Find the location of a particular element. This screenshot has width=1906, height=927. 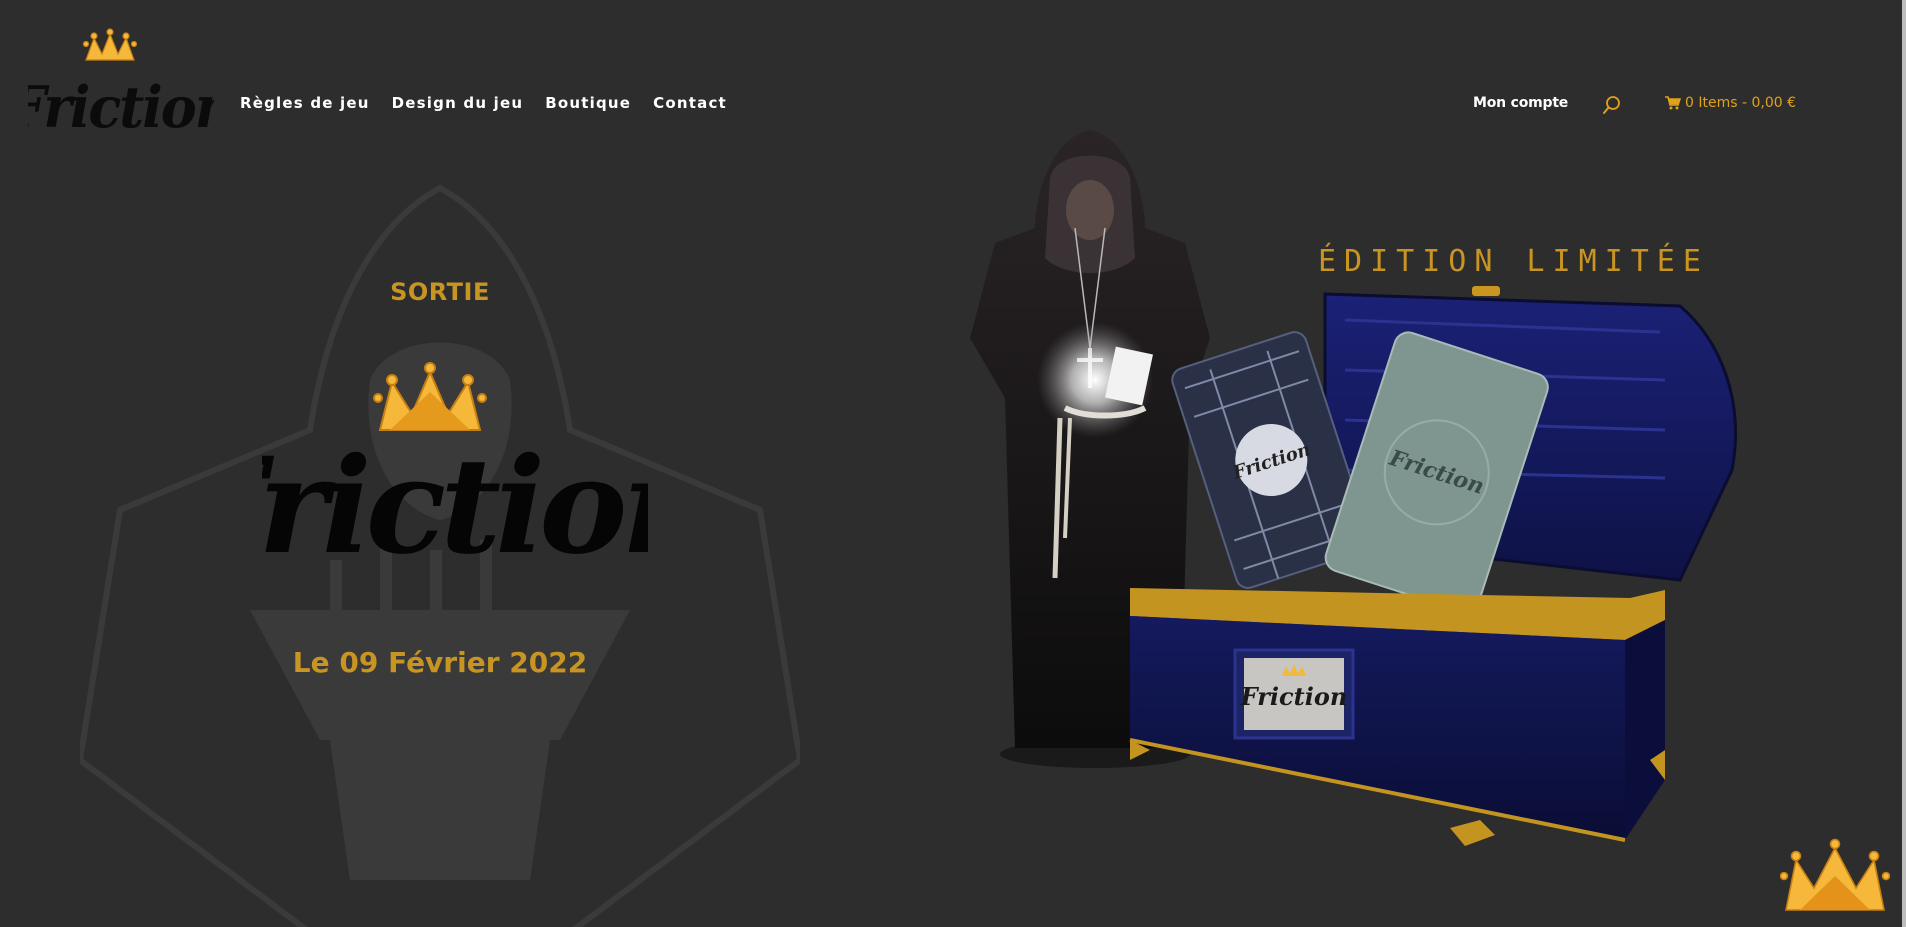

scrollbar-edge is located at coordinates (1904, 463).